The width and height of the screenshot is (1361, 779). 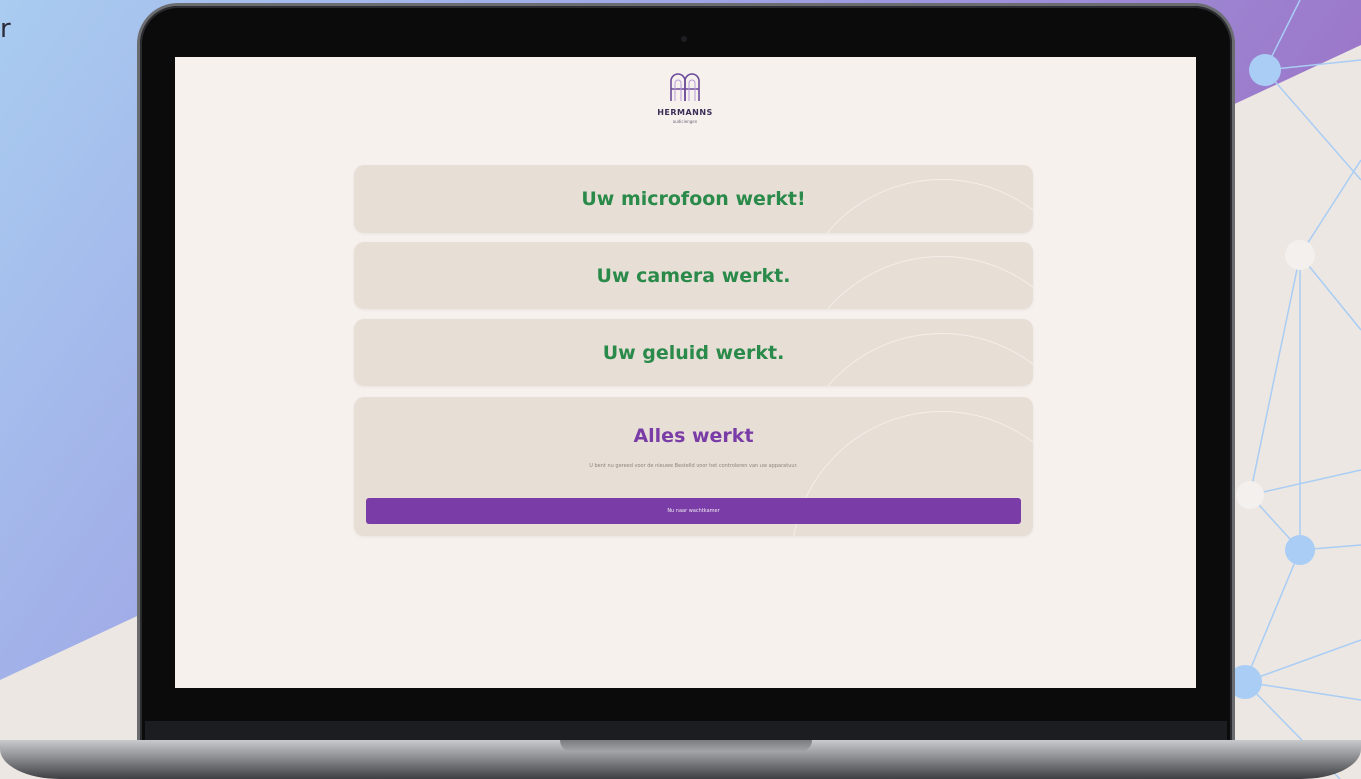 What do you see at coordinates (5, 29) in the screenshot?
I see `background-side-letter: r` at bounding box center [5, 29].